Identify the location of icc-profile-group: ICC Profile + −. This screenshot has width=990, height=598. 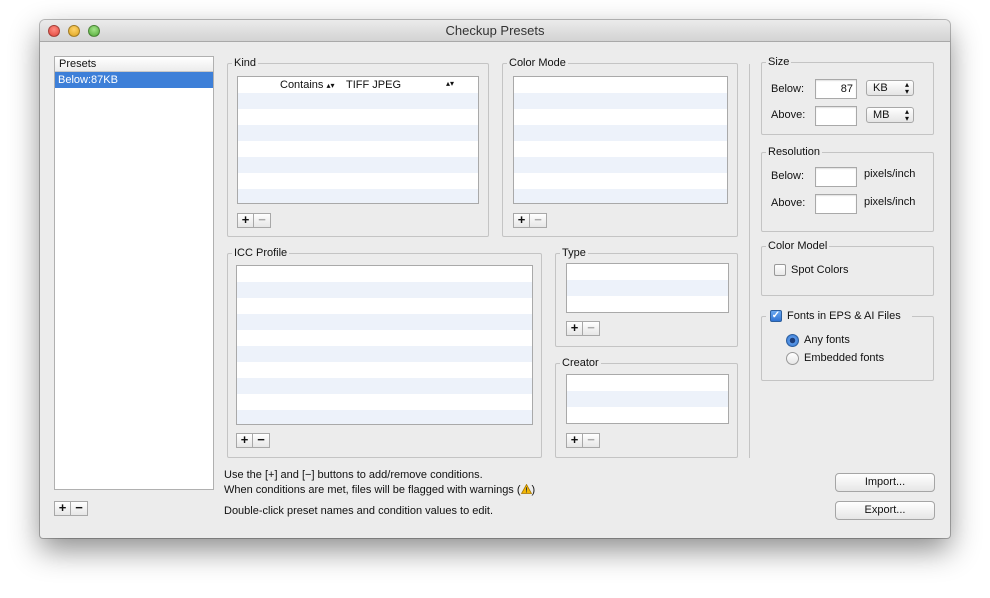
(384, 352).